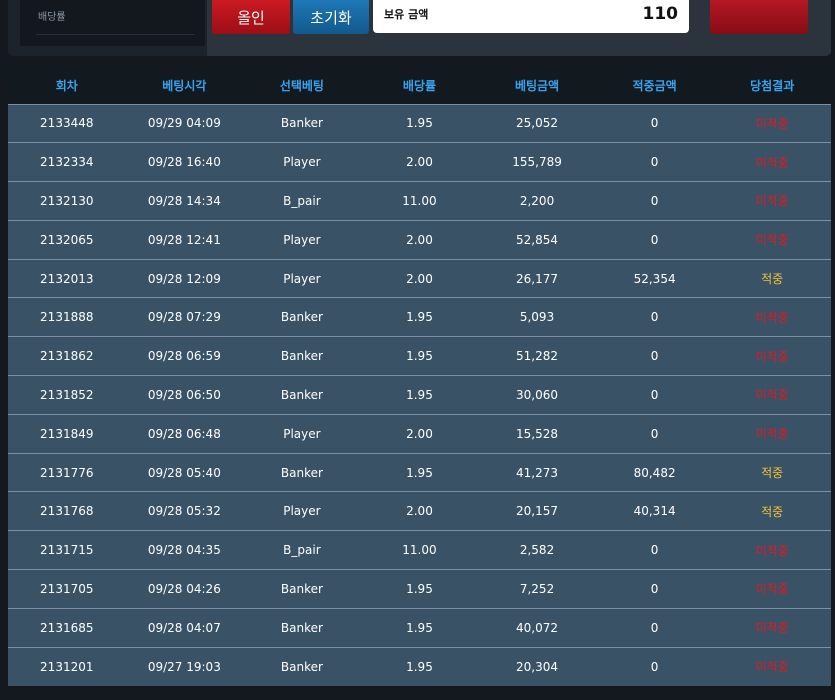 This screenshot has width=835, height=700. I want to click on bet-time-cell: 09/28 05:40, so click(184, 472).